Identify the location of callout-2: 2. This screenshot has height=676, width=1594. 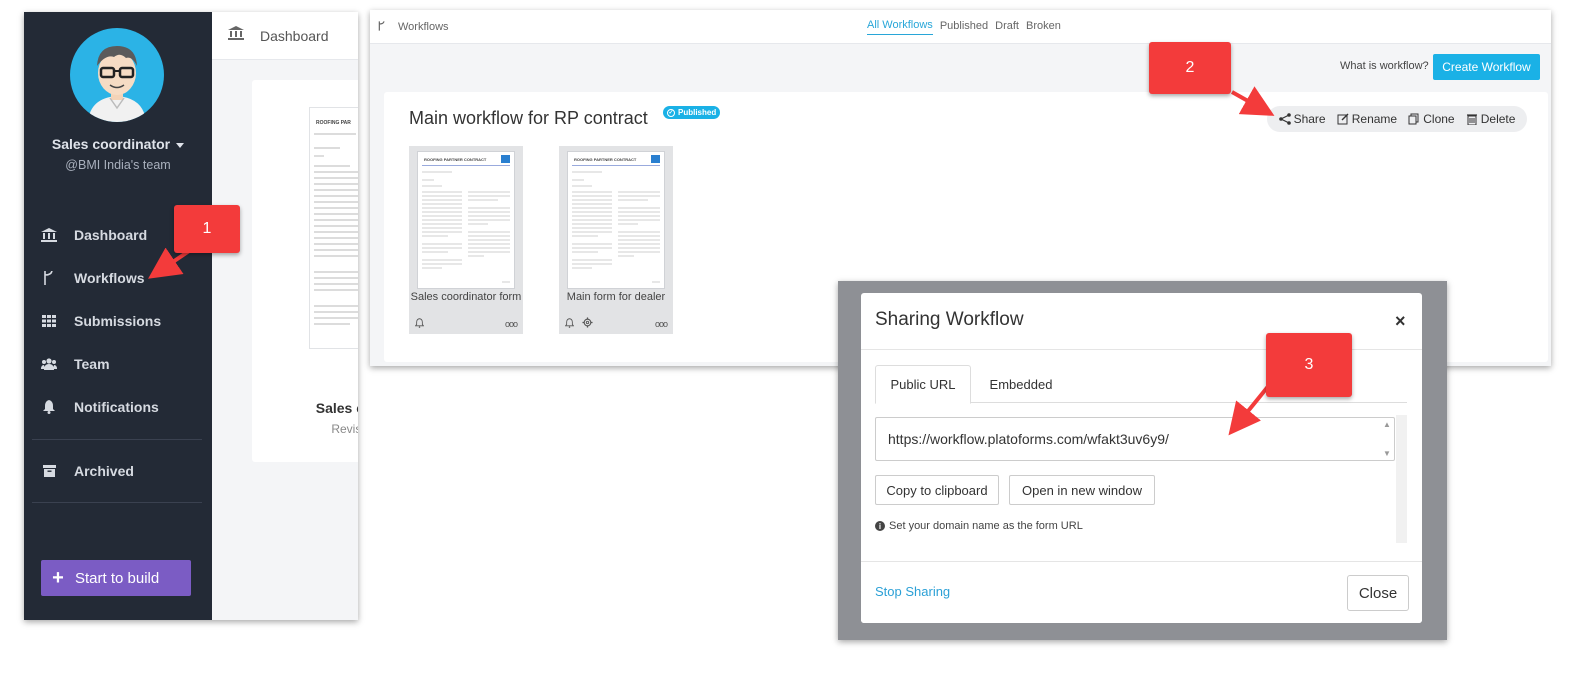
(1190, 68).